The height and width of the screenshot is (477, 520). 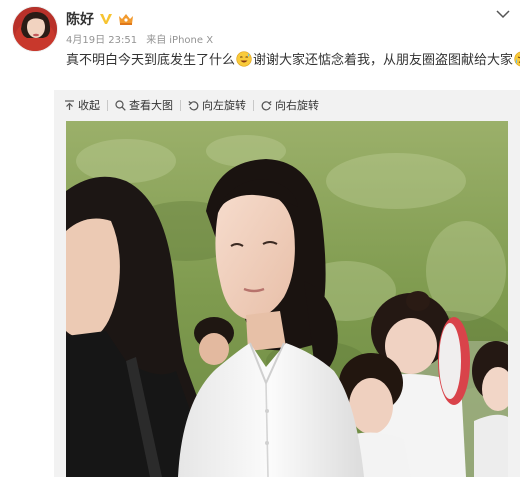 I want to click on sweat-smile-emoji, so click(x=244, y=58).